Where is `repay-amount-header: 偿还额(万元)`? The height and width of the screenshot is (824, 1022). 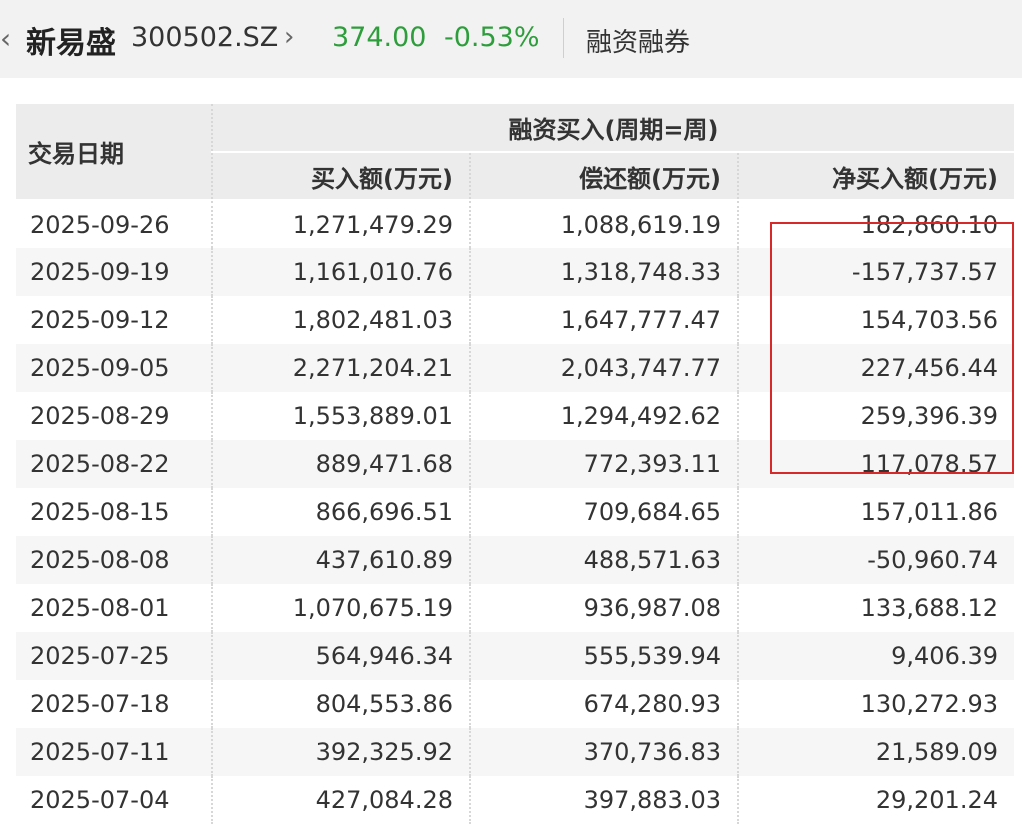 repay-amount-header: 偿还额(万元) is located at coordinates (603, 176).